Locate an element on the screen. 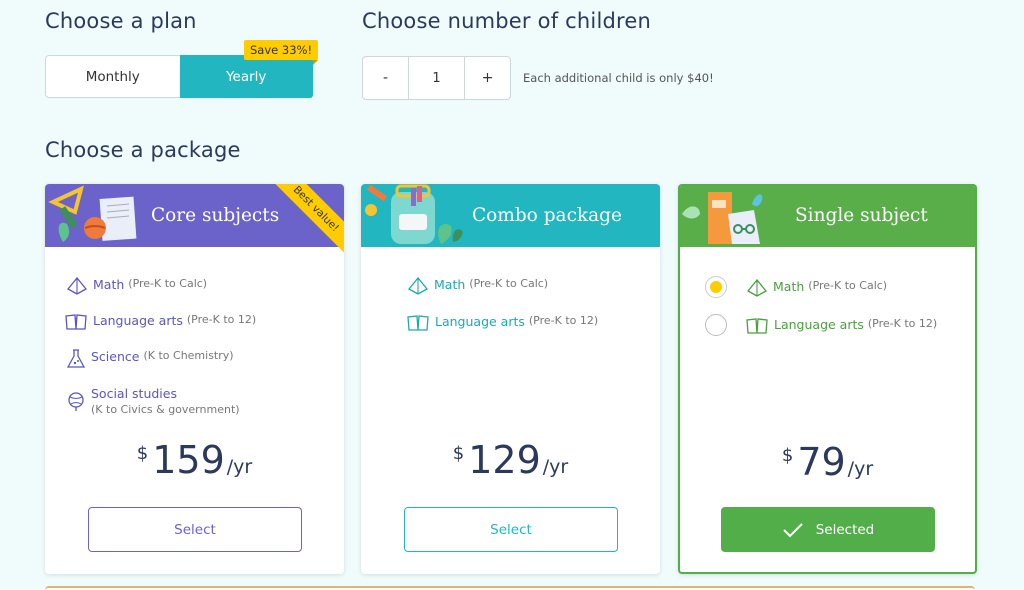 Image resolution: width=1024 pixels, height=590 pixels. card-title: Combo package is located at coordinates (547, 215).